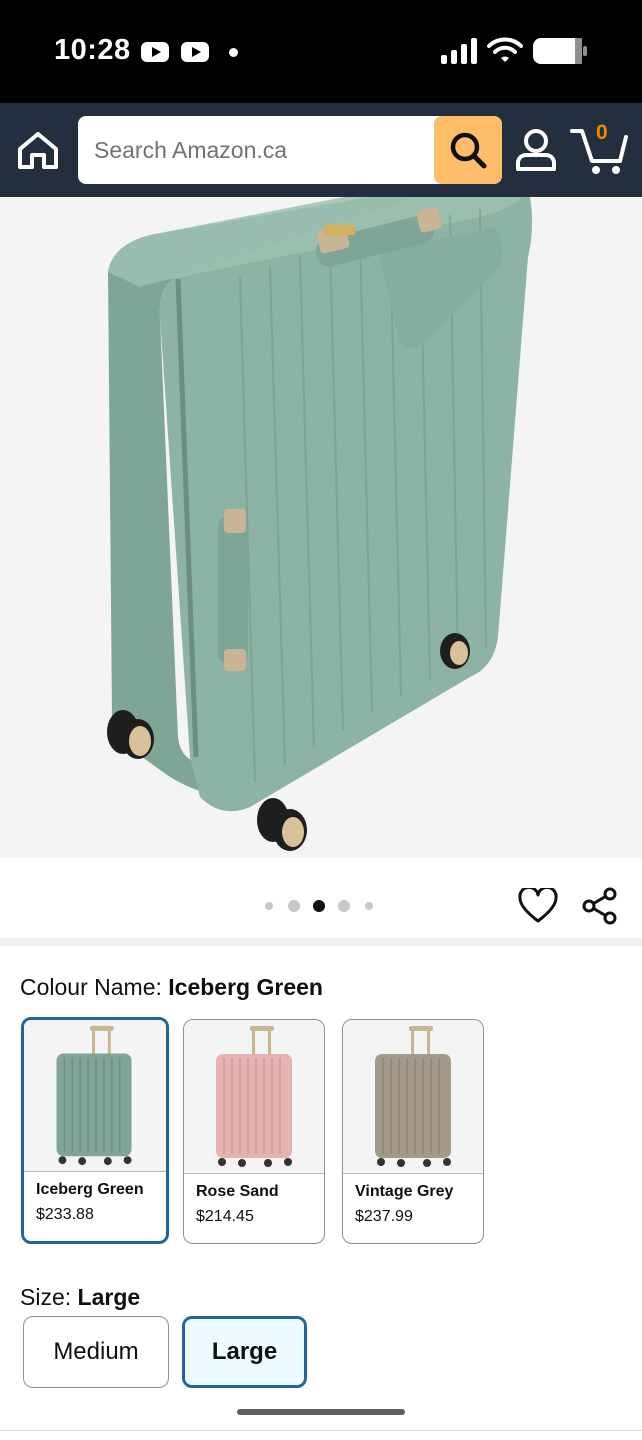 The height and width of the screenshot is (1440, 642). I want to click on search-icon, so click(468, 150).